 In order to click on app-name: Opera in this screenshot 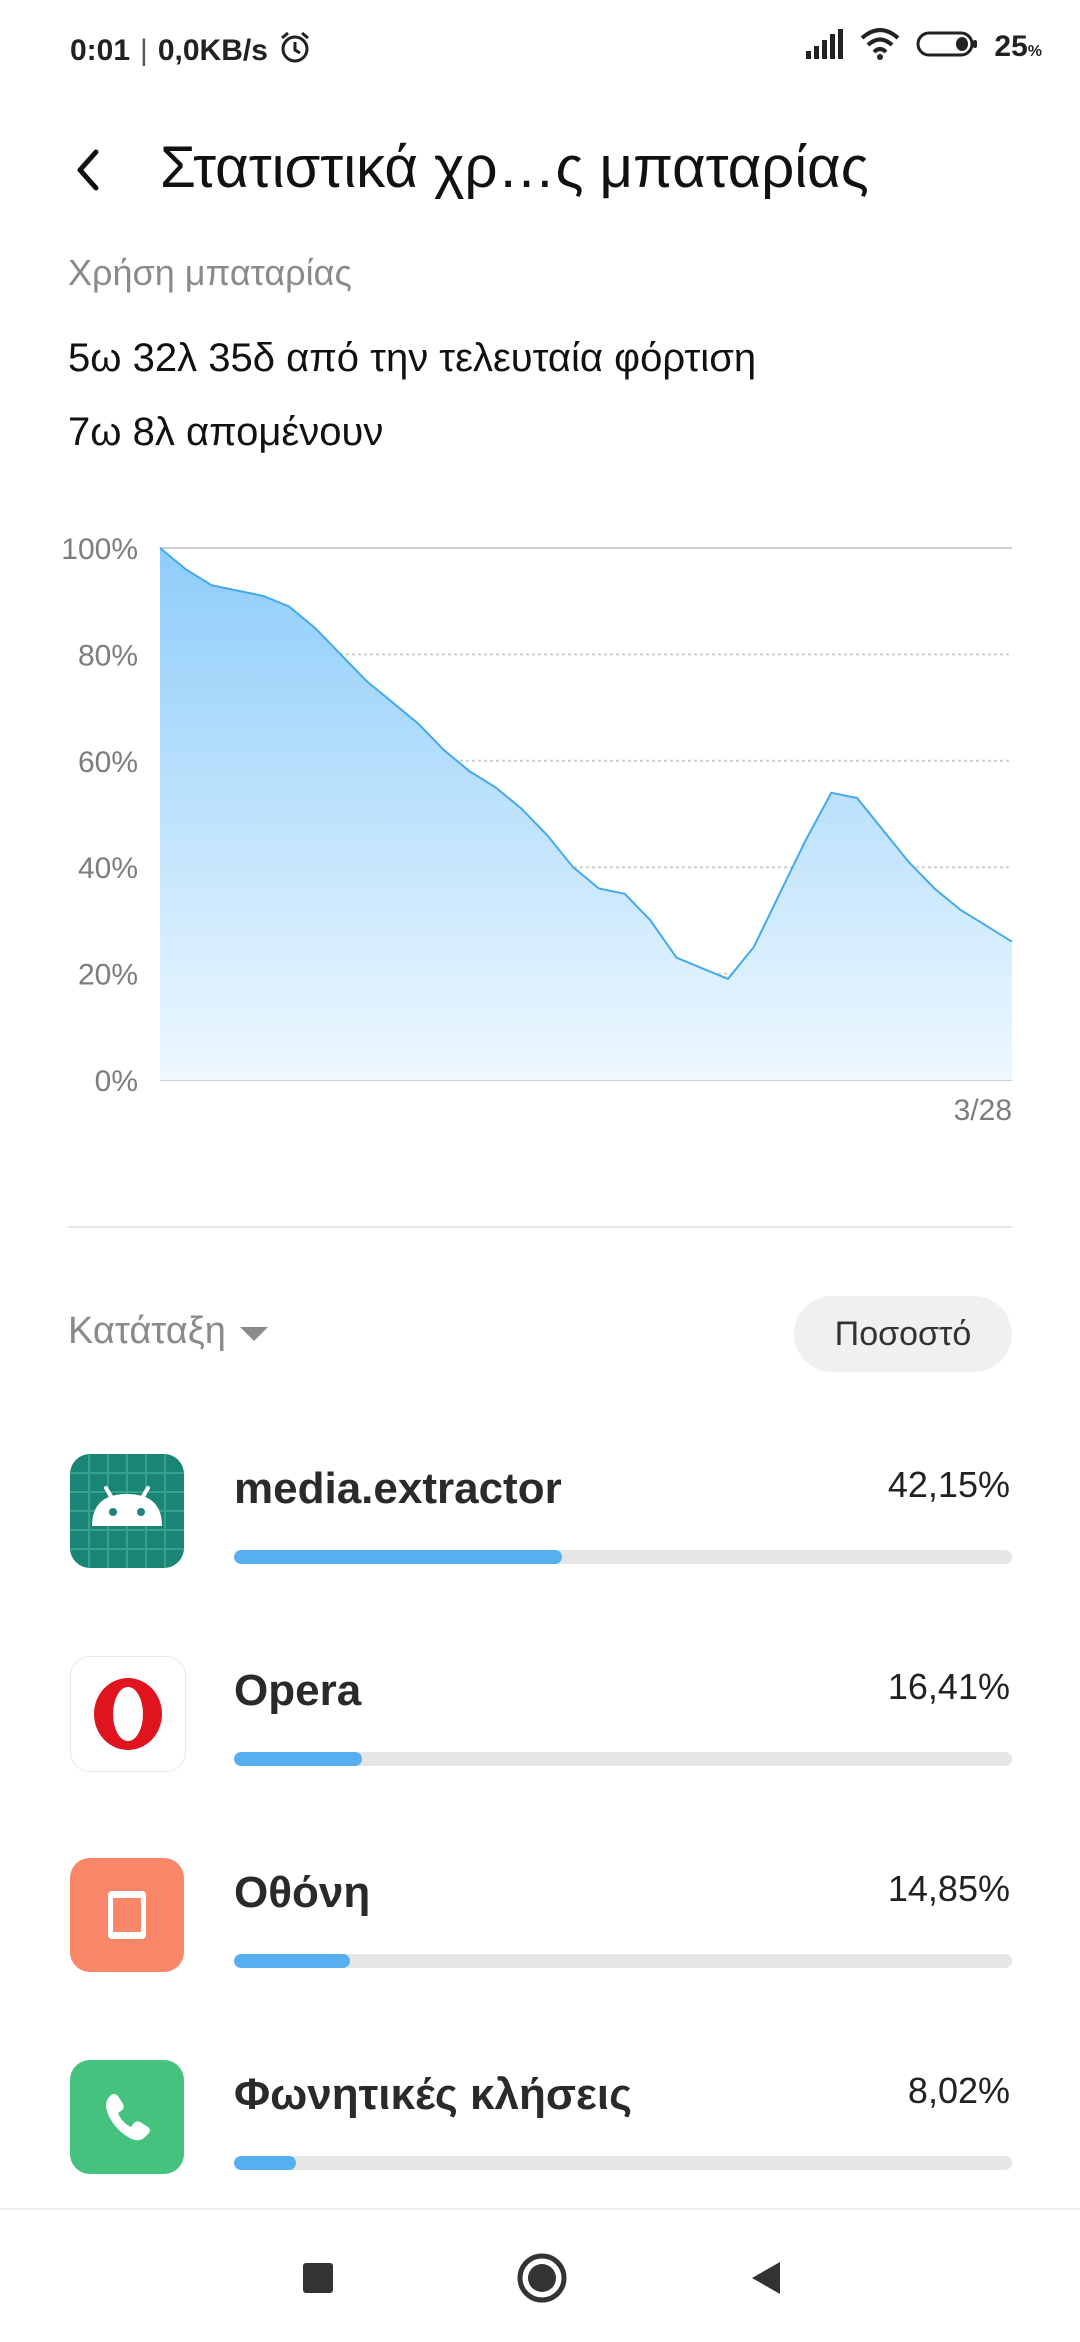, I will do `click(298, 1690)`.